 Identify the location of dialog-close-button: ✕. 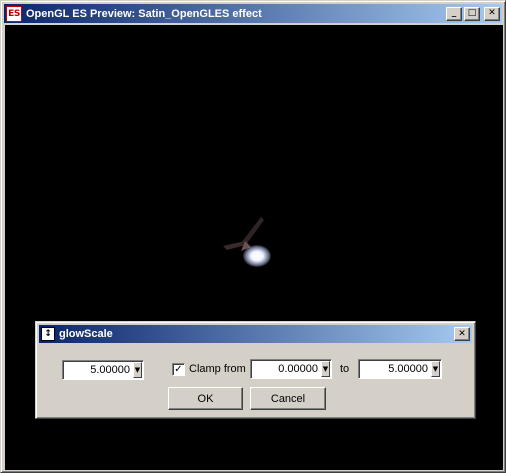
(462, 334).